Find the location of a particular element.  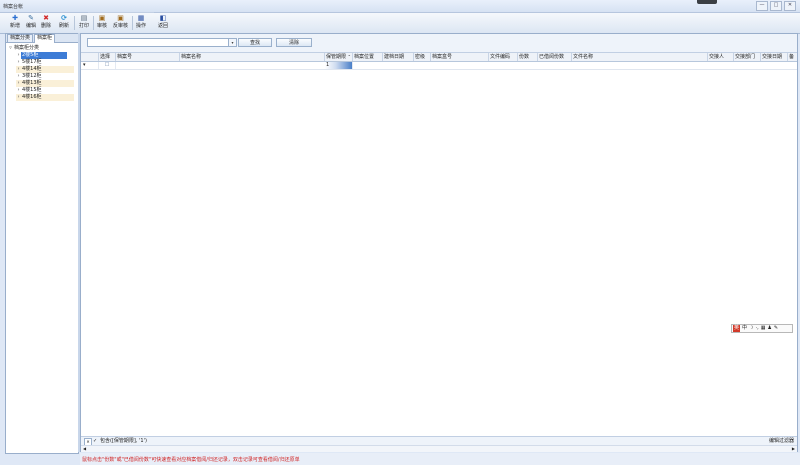

tree-item: › 4楼14柜 is located at coordinates (45, 69).